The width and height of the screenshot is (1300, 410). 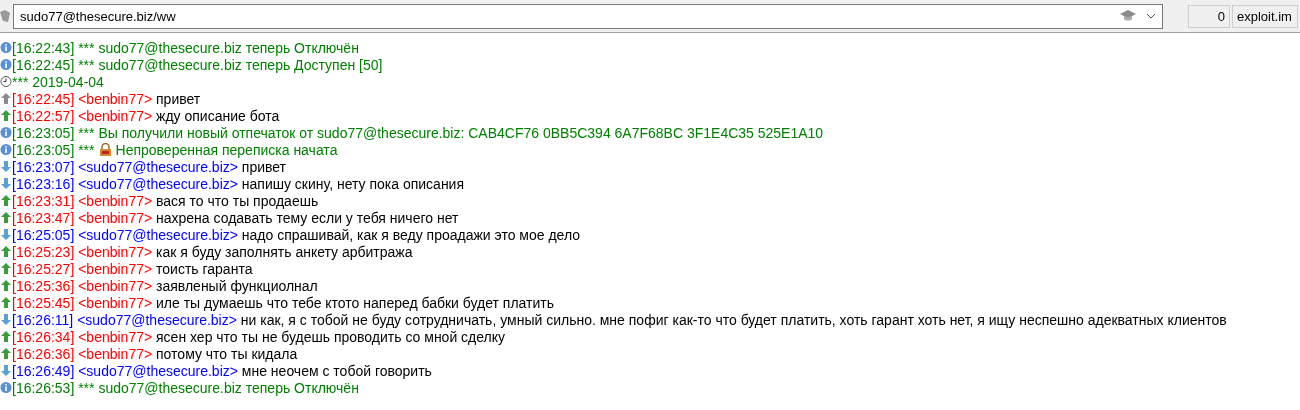 What do you see at coordinates (1151, 16) in the screenshot?
I see `chevron-down-icon` at bounding box center [1151, 16].